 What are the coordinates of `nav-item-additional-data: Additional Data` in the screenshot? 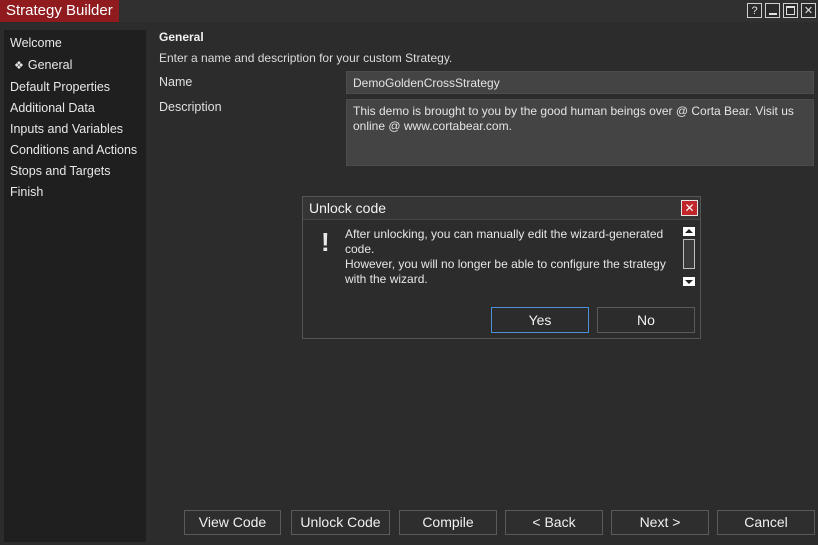 It's located at (52, 108).